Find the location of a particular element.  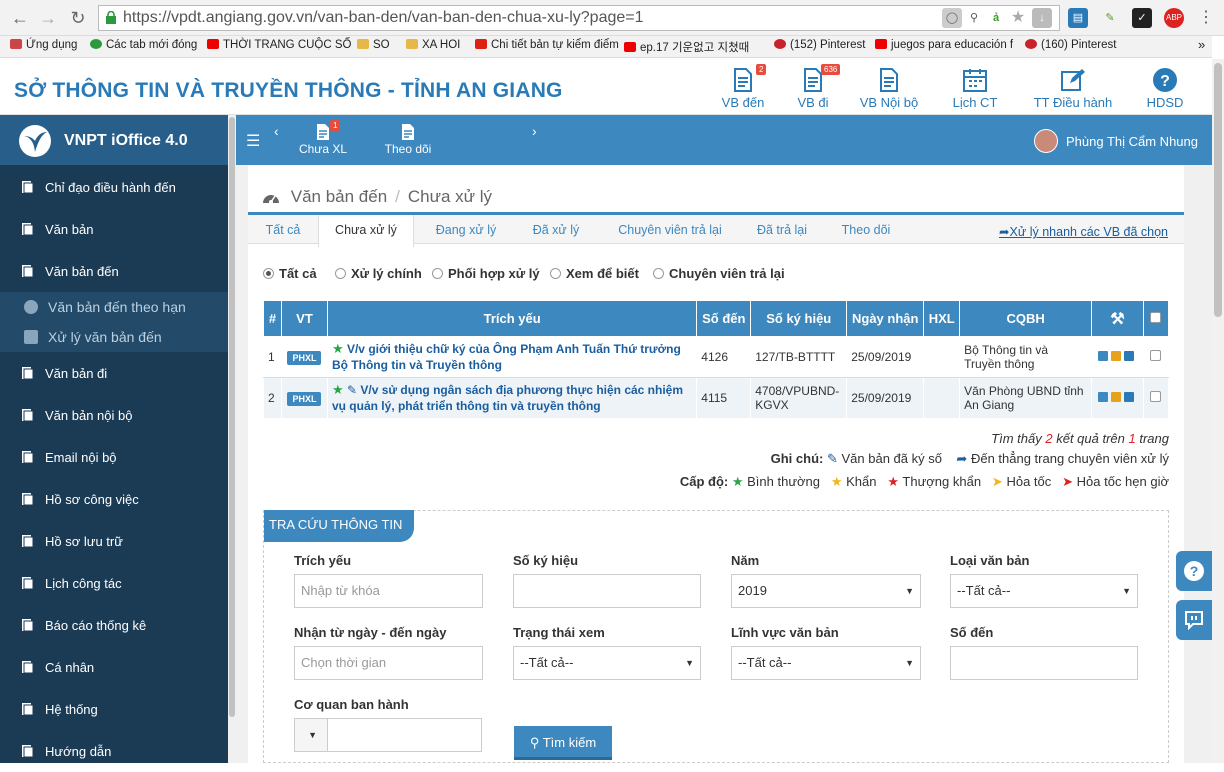

sidebar-item-4: Văn bản nội bộ is located at coordinates (114, 415).